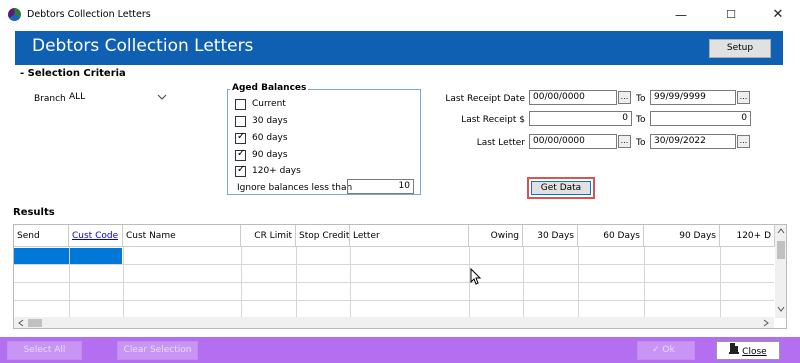 The height and width of the screenshot is (363, 800). What do you see at coordinates (240, 104) in the screenshot?
I see `checkbox-current` at bounding box center [240, 104].